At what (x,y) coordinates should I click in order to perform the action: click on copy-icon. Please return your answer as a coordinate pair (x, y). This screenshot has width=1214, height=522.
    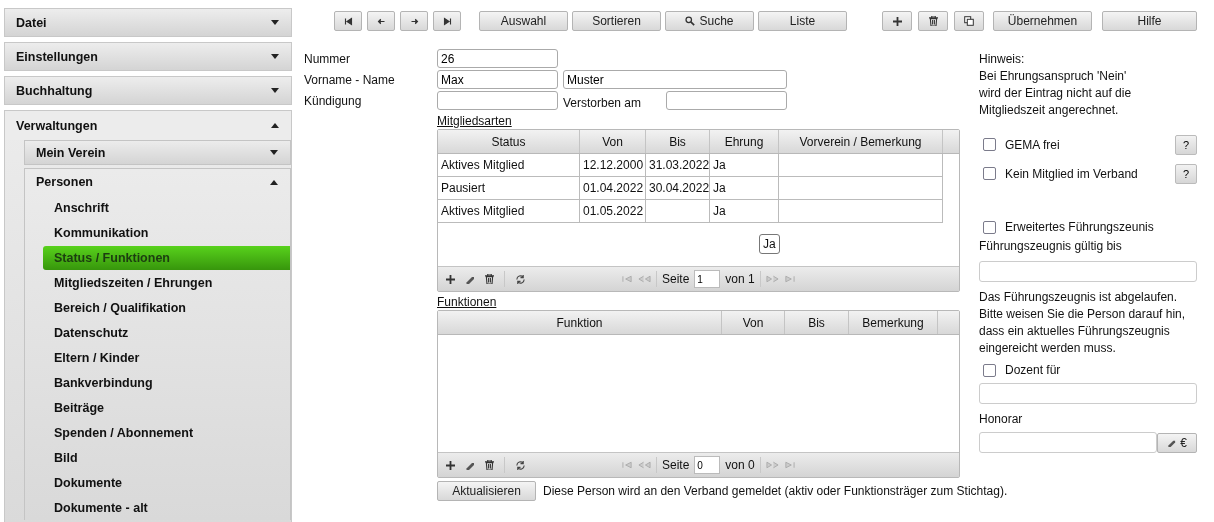
    Looking at the image, I should click on (969, 21).